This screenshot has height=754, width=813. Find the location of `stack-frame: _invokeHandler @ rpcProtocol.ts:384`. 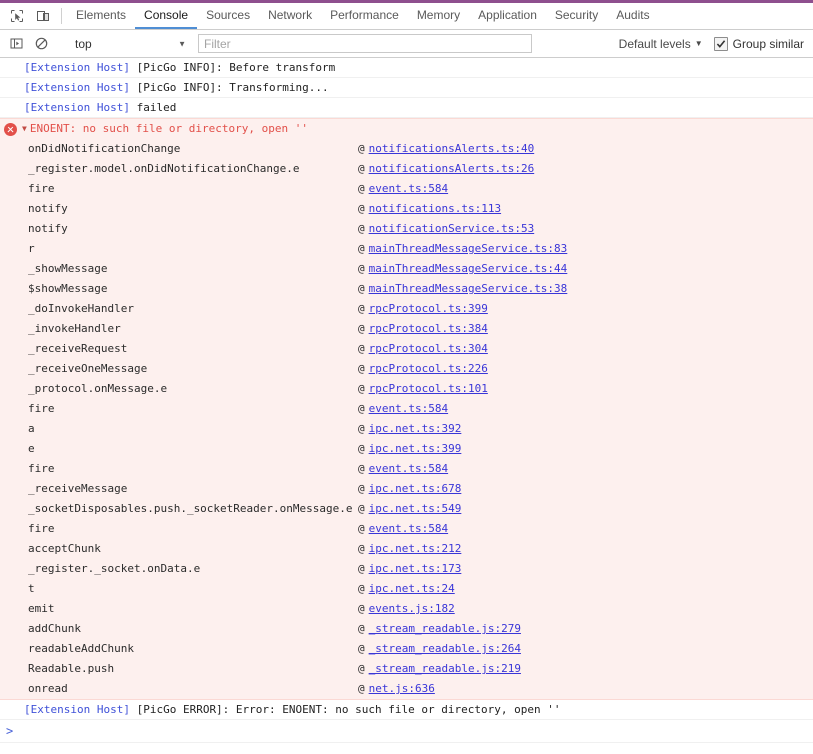

stack-frame: _invokeHandler @ rpcProtocol.ts:384 is located at coordinates (406, 329).